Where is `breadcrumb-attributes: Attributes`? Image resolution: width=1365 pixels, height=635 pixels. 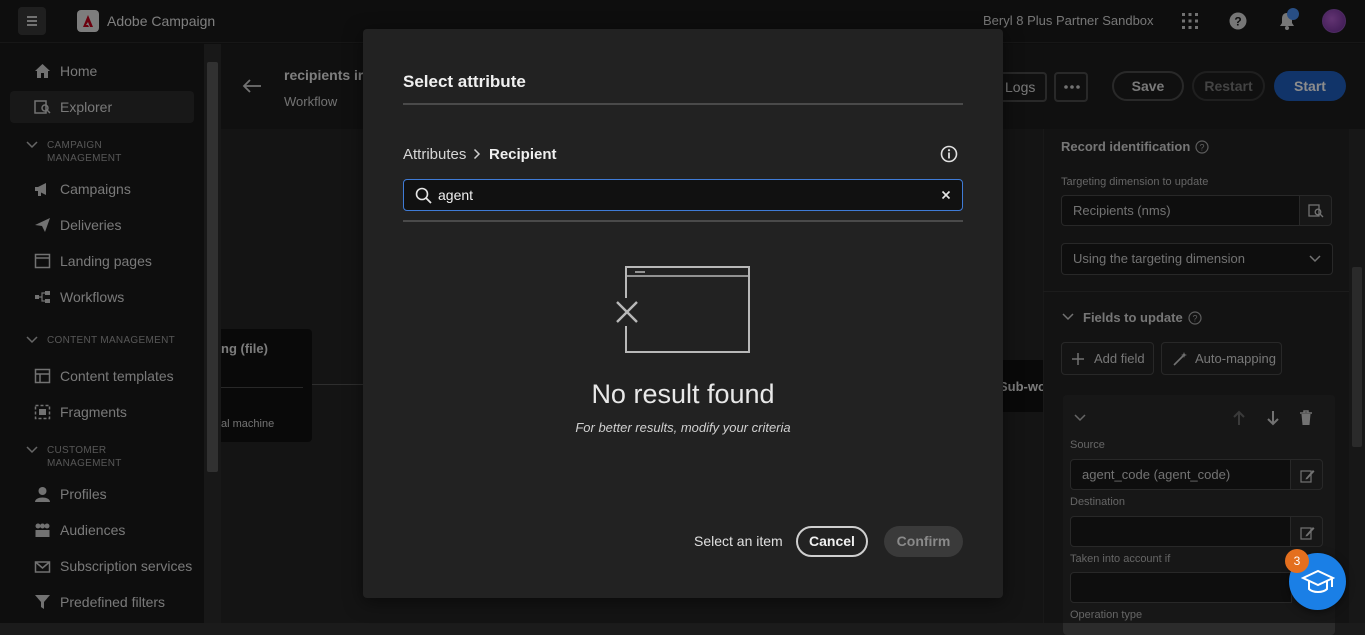
breadcrumb-attributes: Attributes is located at coordinates (434, 154).